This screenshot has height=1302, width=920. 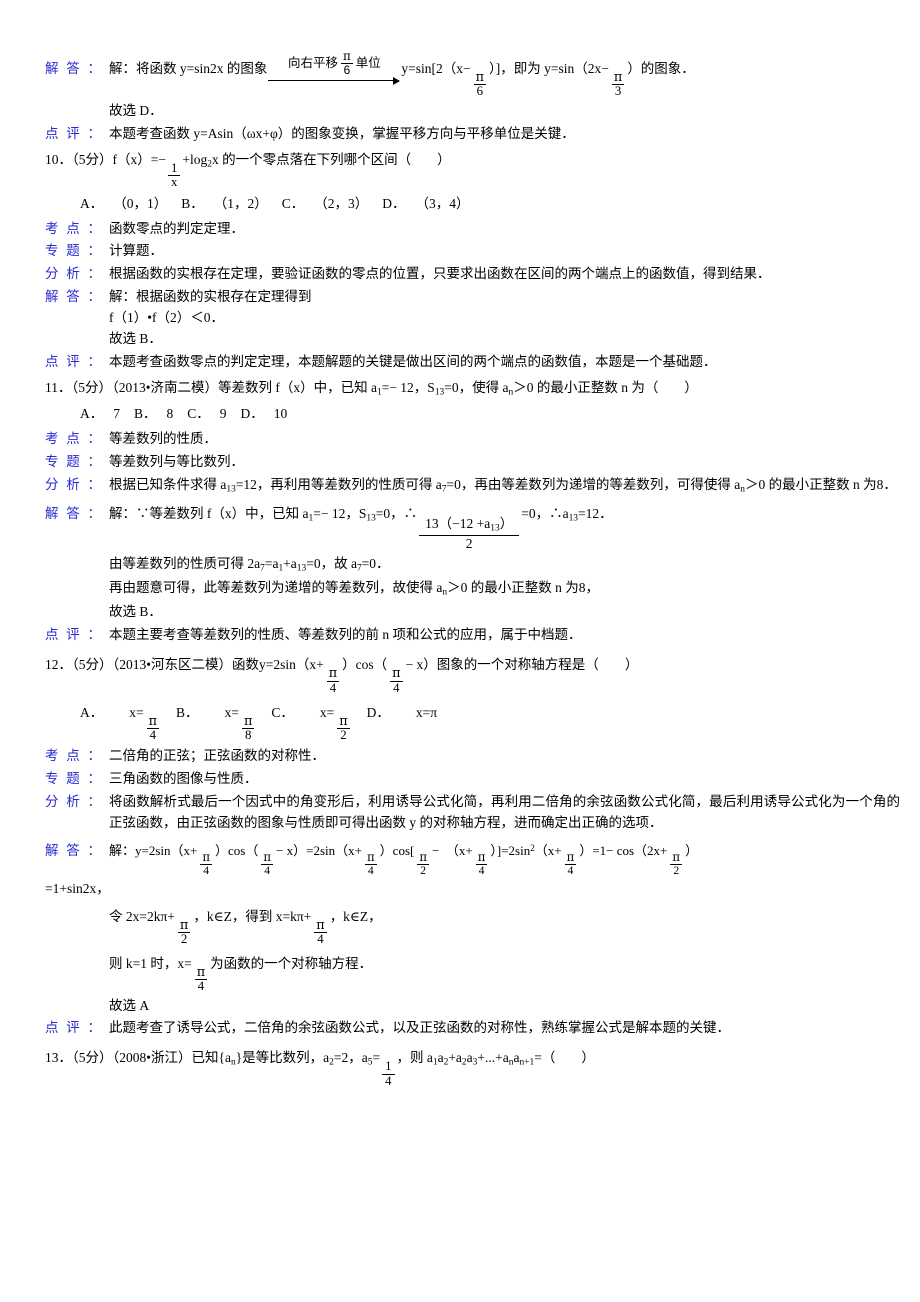 What do you see at coordinates (439, 392) in the screenshot?
I see `q11-sub-13: 13` at bounding box center [439, 392].